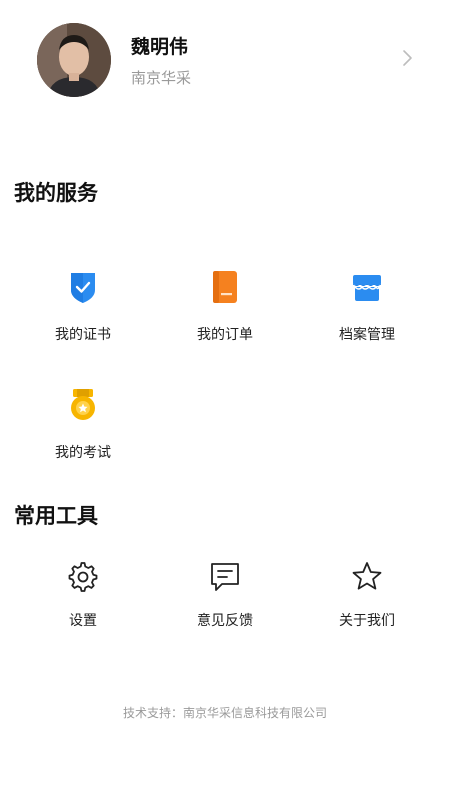 Image resolution: width=450 pixels, height=800 pixels. Describe the element at coordinates (56, 193) in the screenshot. I see `services-section-title: 我的服务` at that location.